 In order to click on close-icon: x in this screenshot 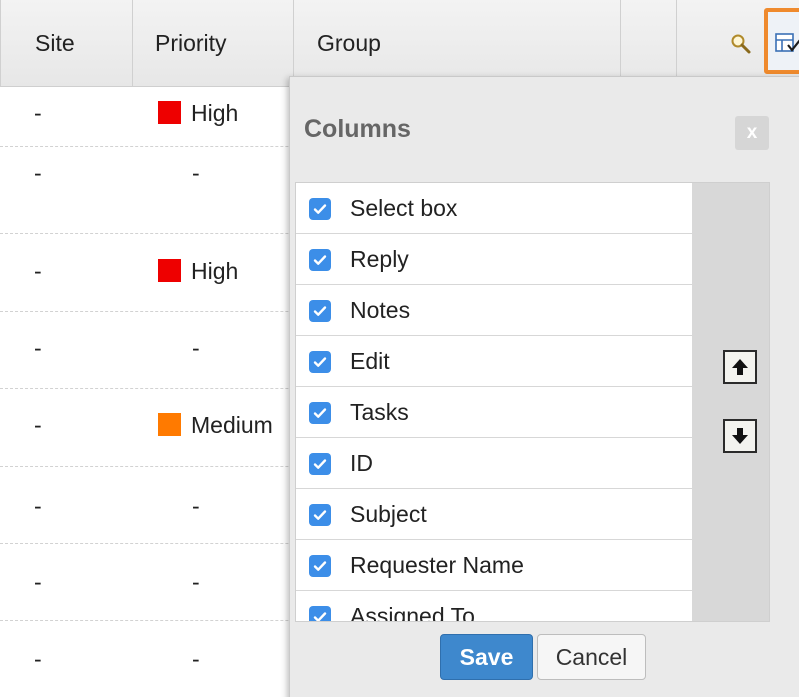, I will do `click(752, 132)`.